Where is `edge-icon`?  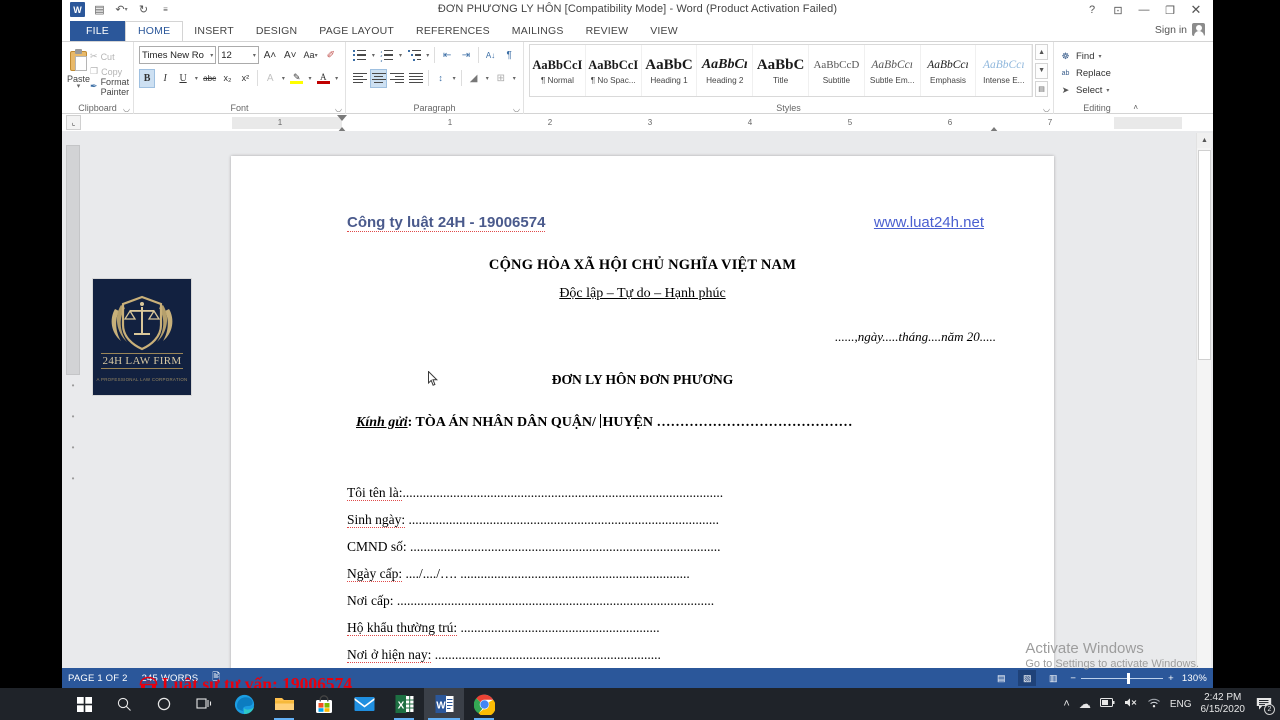
edge-icon is located at coordinates (244, 704).